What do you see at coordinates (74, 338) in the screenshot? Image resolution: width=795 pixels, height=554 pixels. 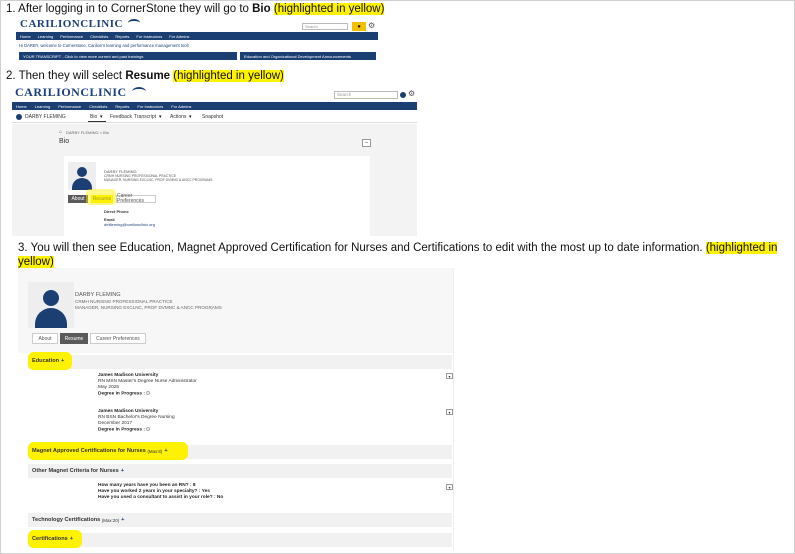 I see `tab-resume: Resume` at bounding box center [74, 338].